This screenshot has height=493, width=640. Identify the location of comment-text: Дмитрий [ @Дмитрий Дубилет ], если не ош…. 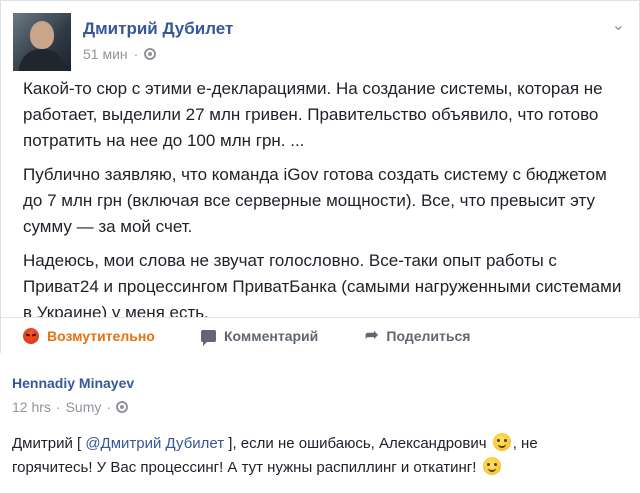
(312, 456).